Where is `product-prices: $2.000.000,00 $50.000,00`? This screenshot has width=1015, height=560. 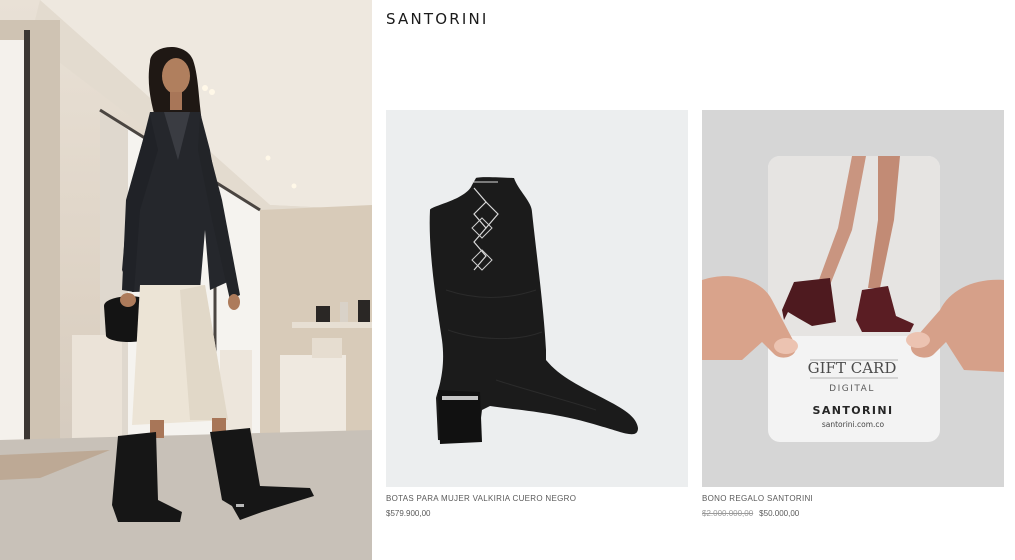
product-prices: $2.000.000,00 $50.000,00 is located at coordinates (853, 513).